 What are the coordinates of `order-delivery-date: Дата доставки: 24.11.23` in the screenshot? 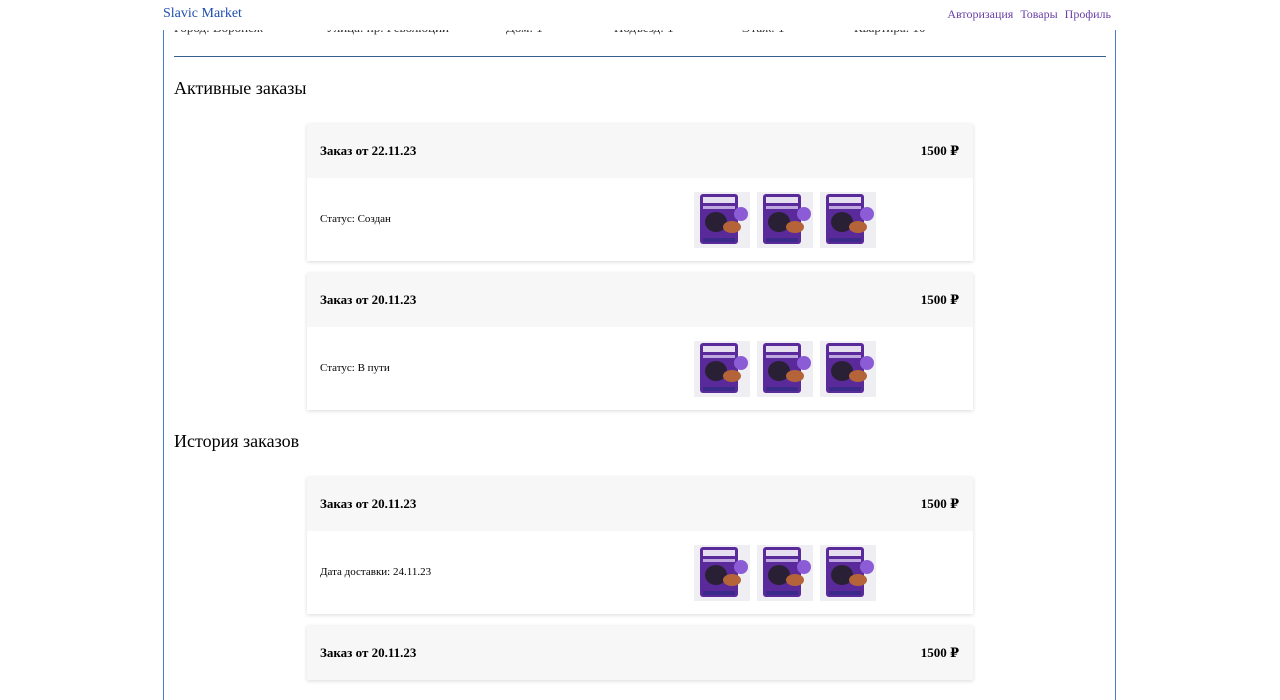 It's located at (376, 572).